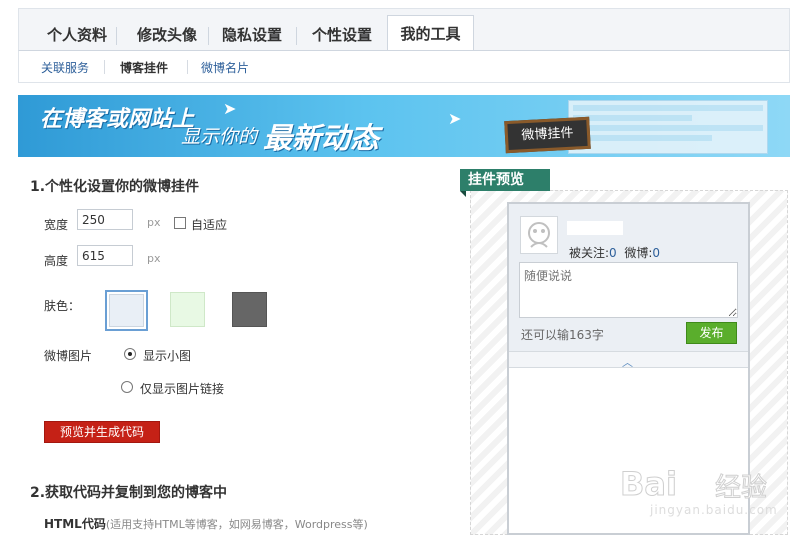 The image size is (802, 535). Describe the element at coordinates (115, 187) in the screenshot. I see `section1-title: 1.个性化设置你的微博挂件` at that location.